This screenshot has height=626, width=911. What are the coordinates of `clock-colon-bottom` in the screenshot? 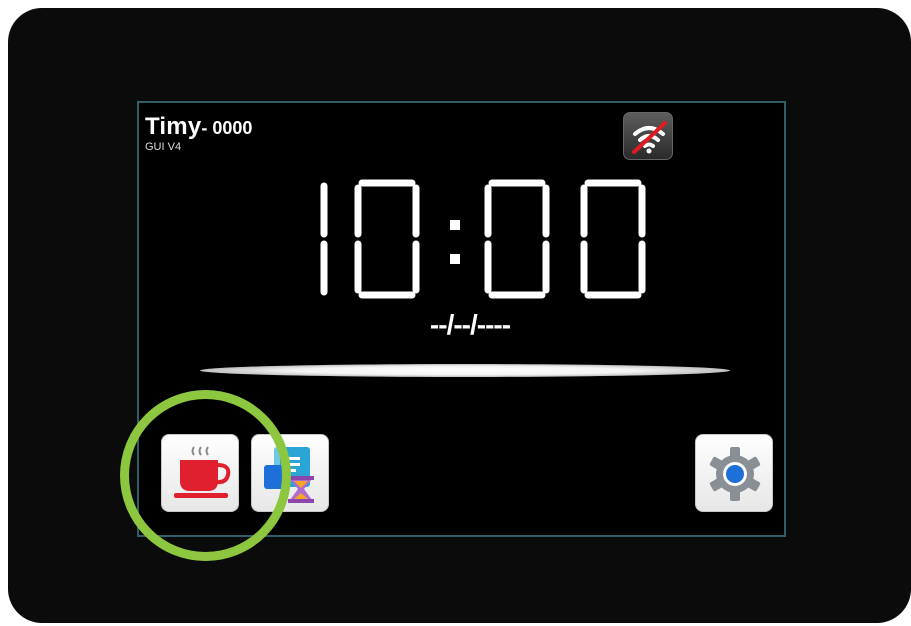 It's located at (455, 259).